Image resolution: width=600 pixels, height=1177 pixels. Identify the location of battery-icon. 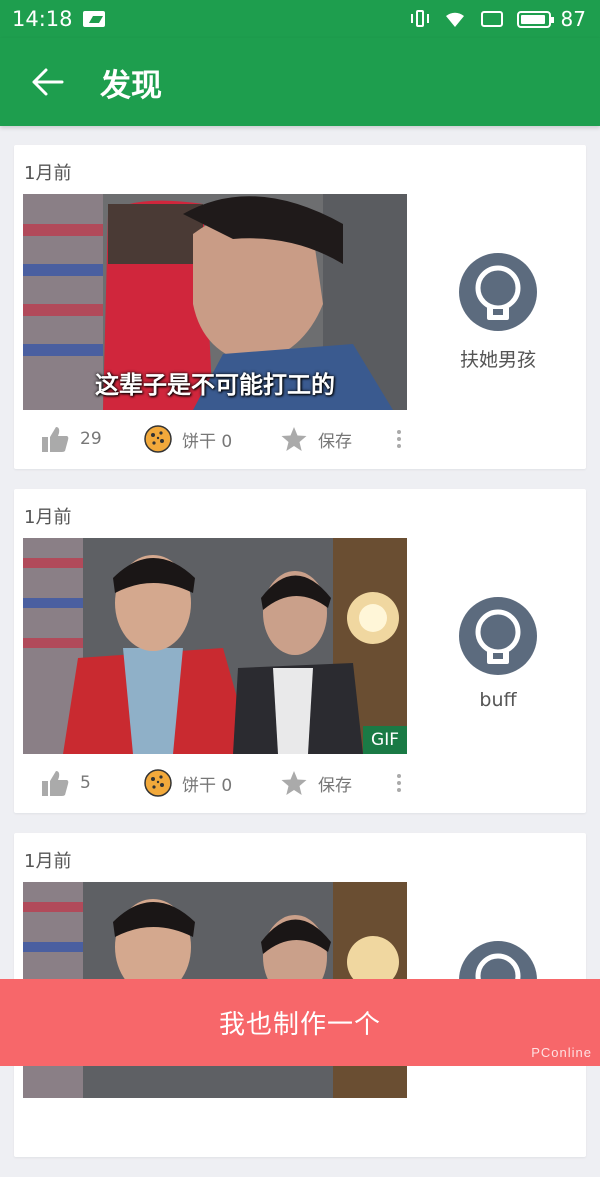
(535, 19).